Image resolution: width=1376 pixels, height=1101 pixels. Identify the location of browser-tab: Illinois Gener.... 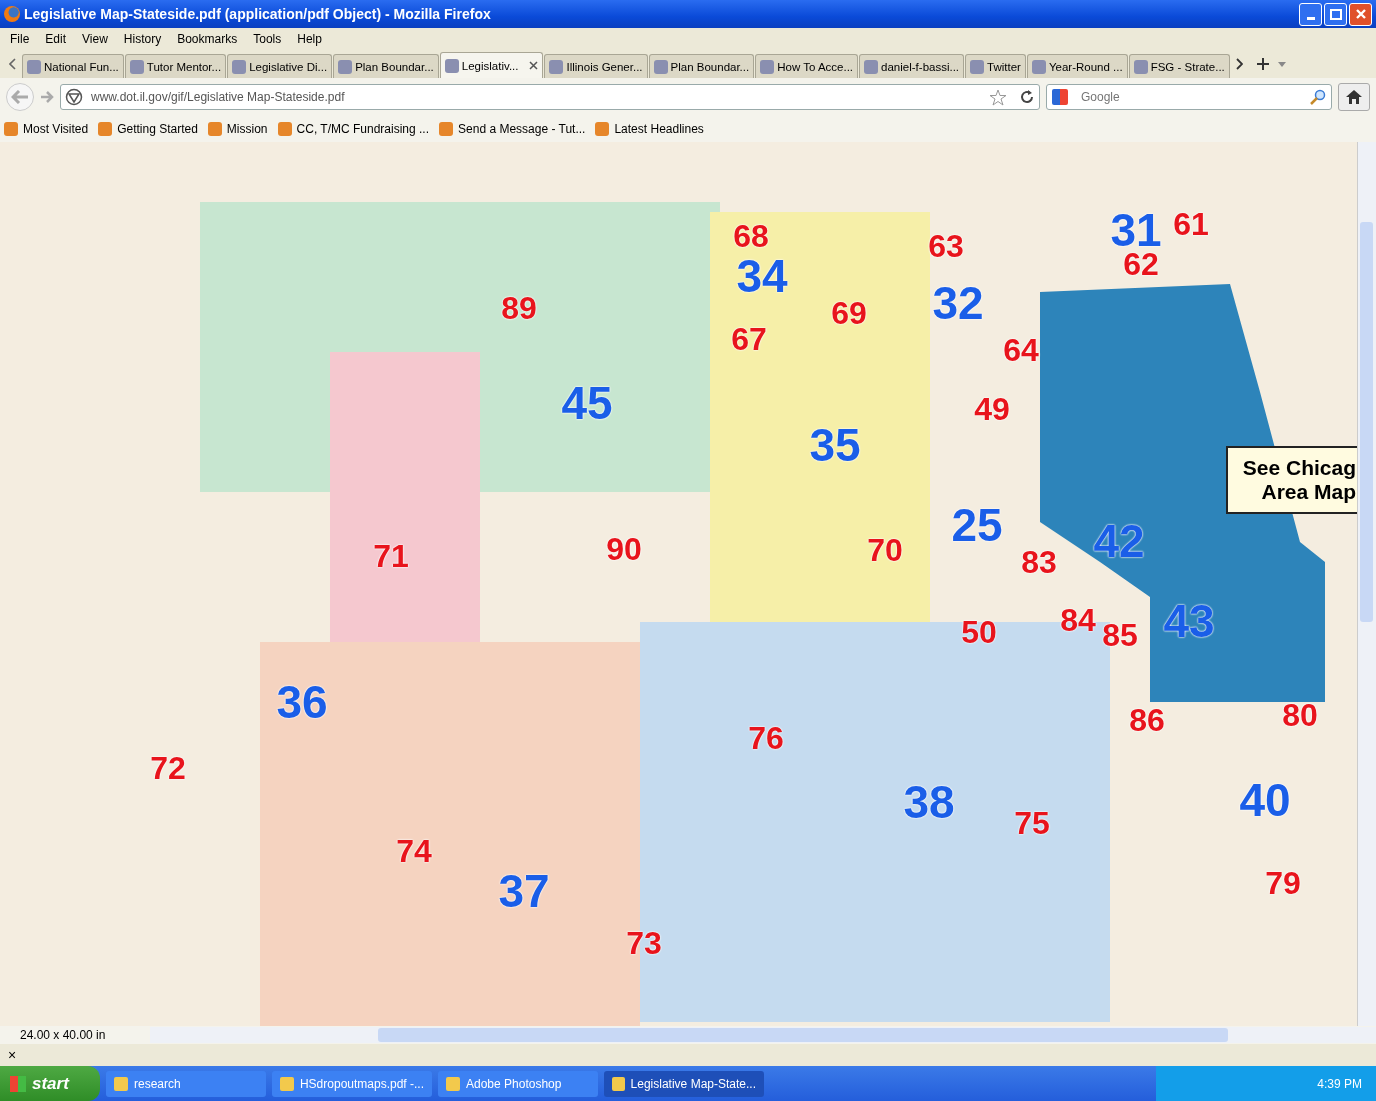
(596, 66).